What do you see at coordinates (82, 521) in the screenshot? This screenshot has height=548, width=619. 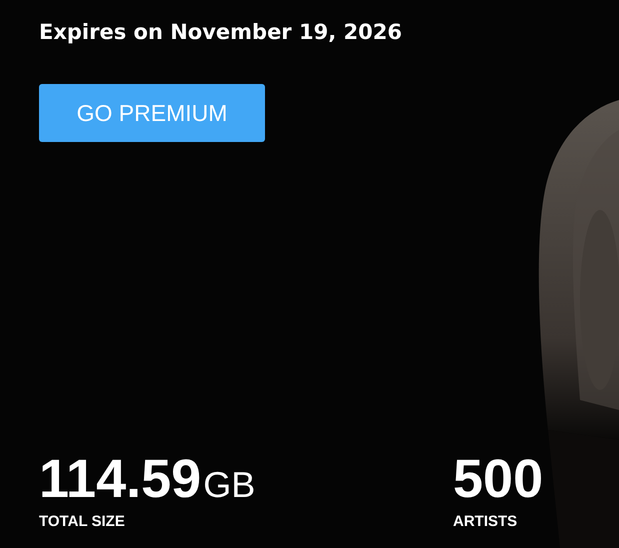 I see `stat-label: TOTAL SIZE` at bounding box center [82, 521].